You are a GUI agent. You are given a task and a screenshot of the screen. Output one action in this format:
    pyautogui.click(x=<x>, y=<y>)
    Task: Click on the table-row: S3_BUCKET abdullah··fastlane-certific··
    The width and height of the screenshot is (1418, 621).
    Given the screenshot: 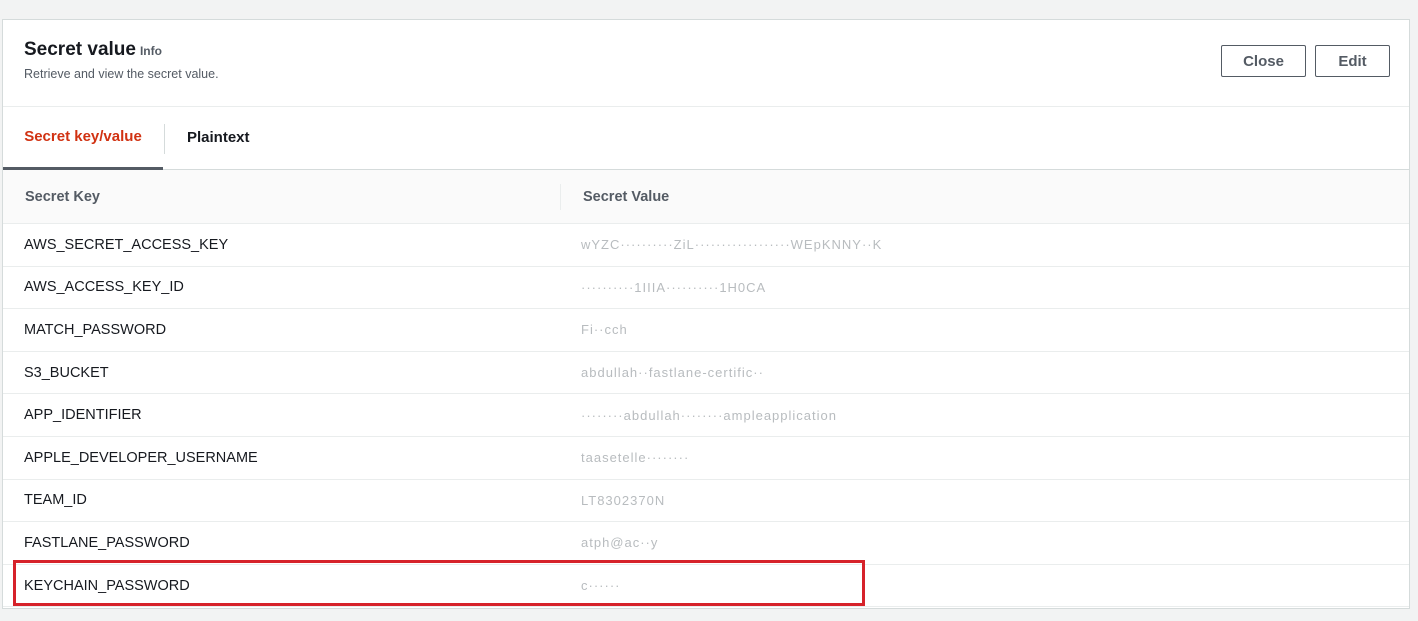 What is the action you would take?
    pyautogui.click(x=706, y=373)
    